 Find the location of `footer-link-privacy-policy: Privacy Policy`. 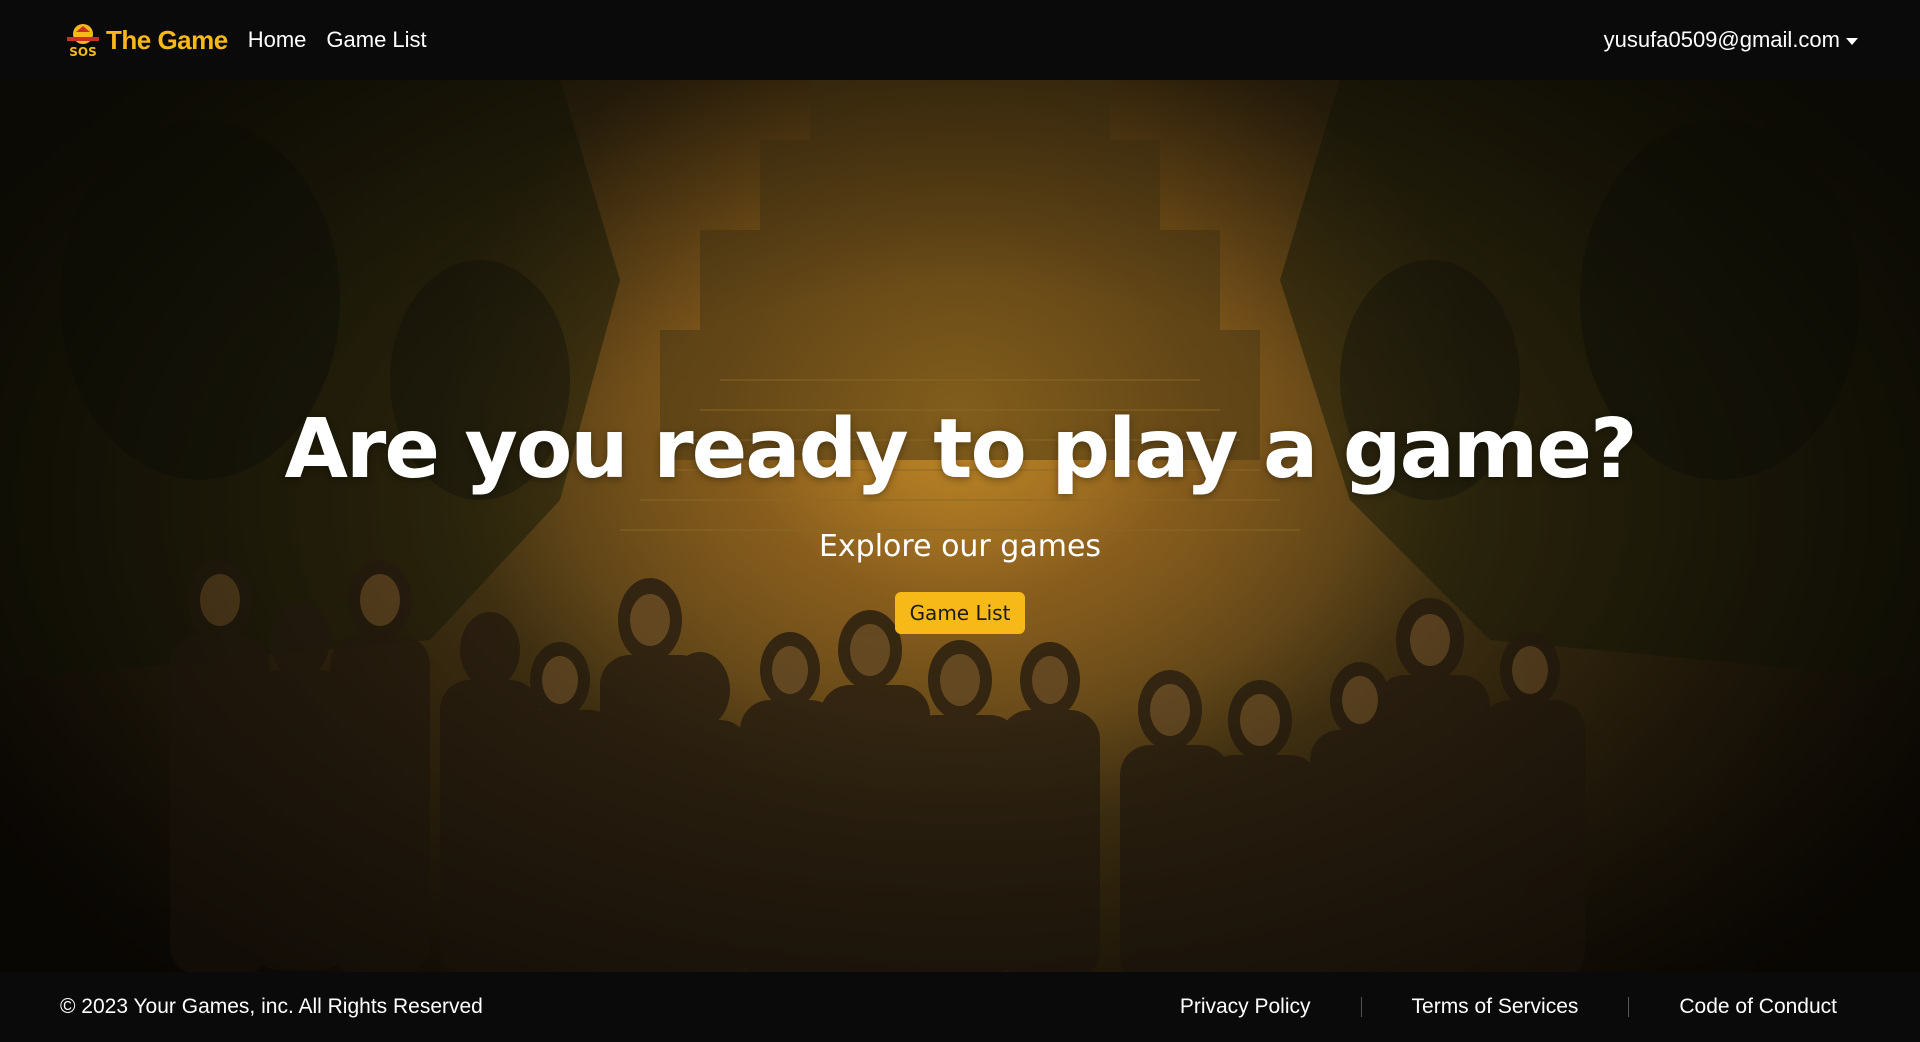

footer-link-privacy-policy: Privacy Policy is located at coordinates (1245, 1007).